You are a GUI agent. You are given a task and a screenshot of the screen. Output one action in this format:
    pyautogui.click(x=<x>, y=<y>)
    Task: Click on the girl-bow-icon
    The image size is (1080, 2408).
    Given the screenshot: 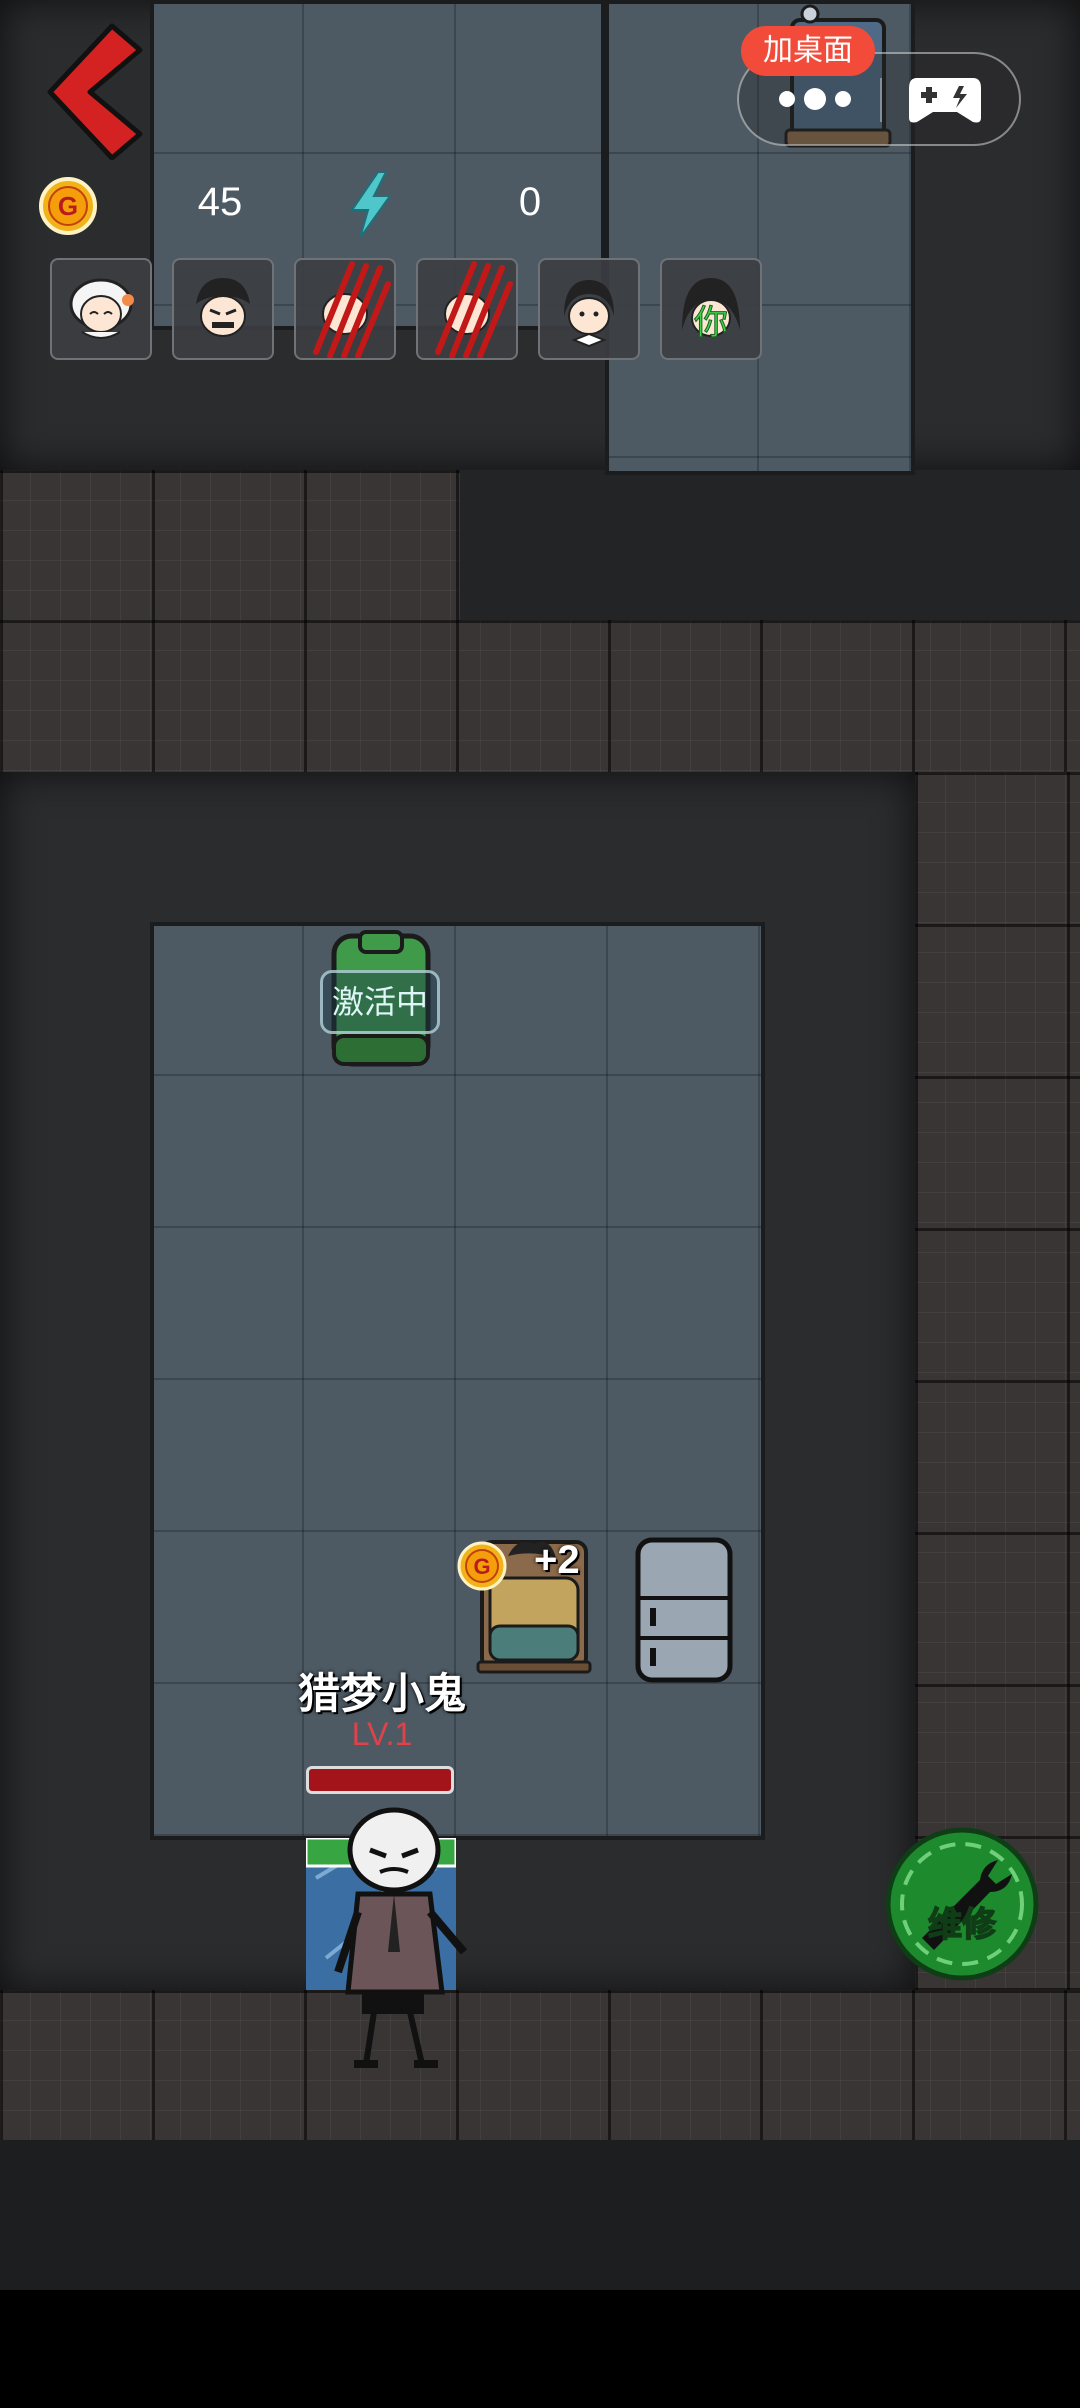 What is the action you would take?
    pyautogui.click(x=589, y=314)
    